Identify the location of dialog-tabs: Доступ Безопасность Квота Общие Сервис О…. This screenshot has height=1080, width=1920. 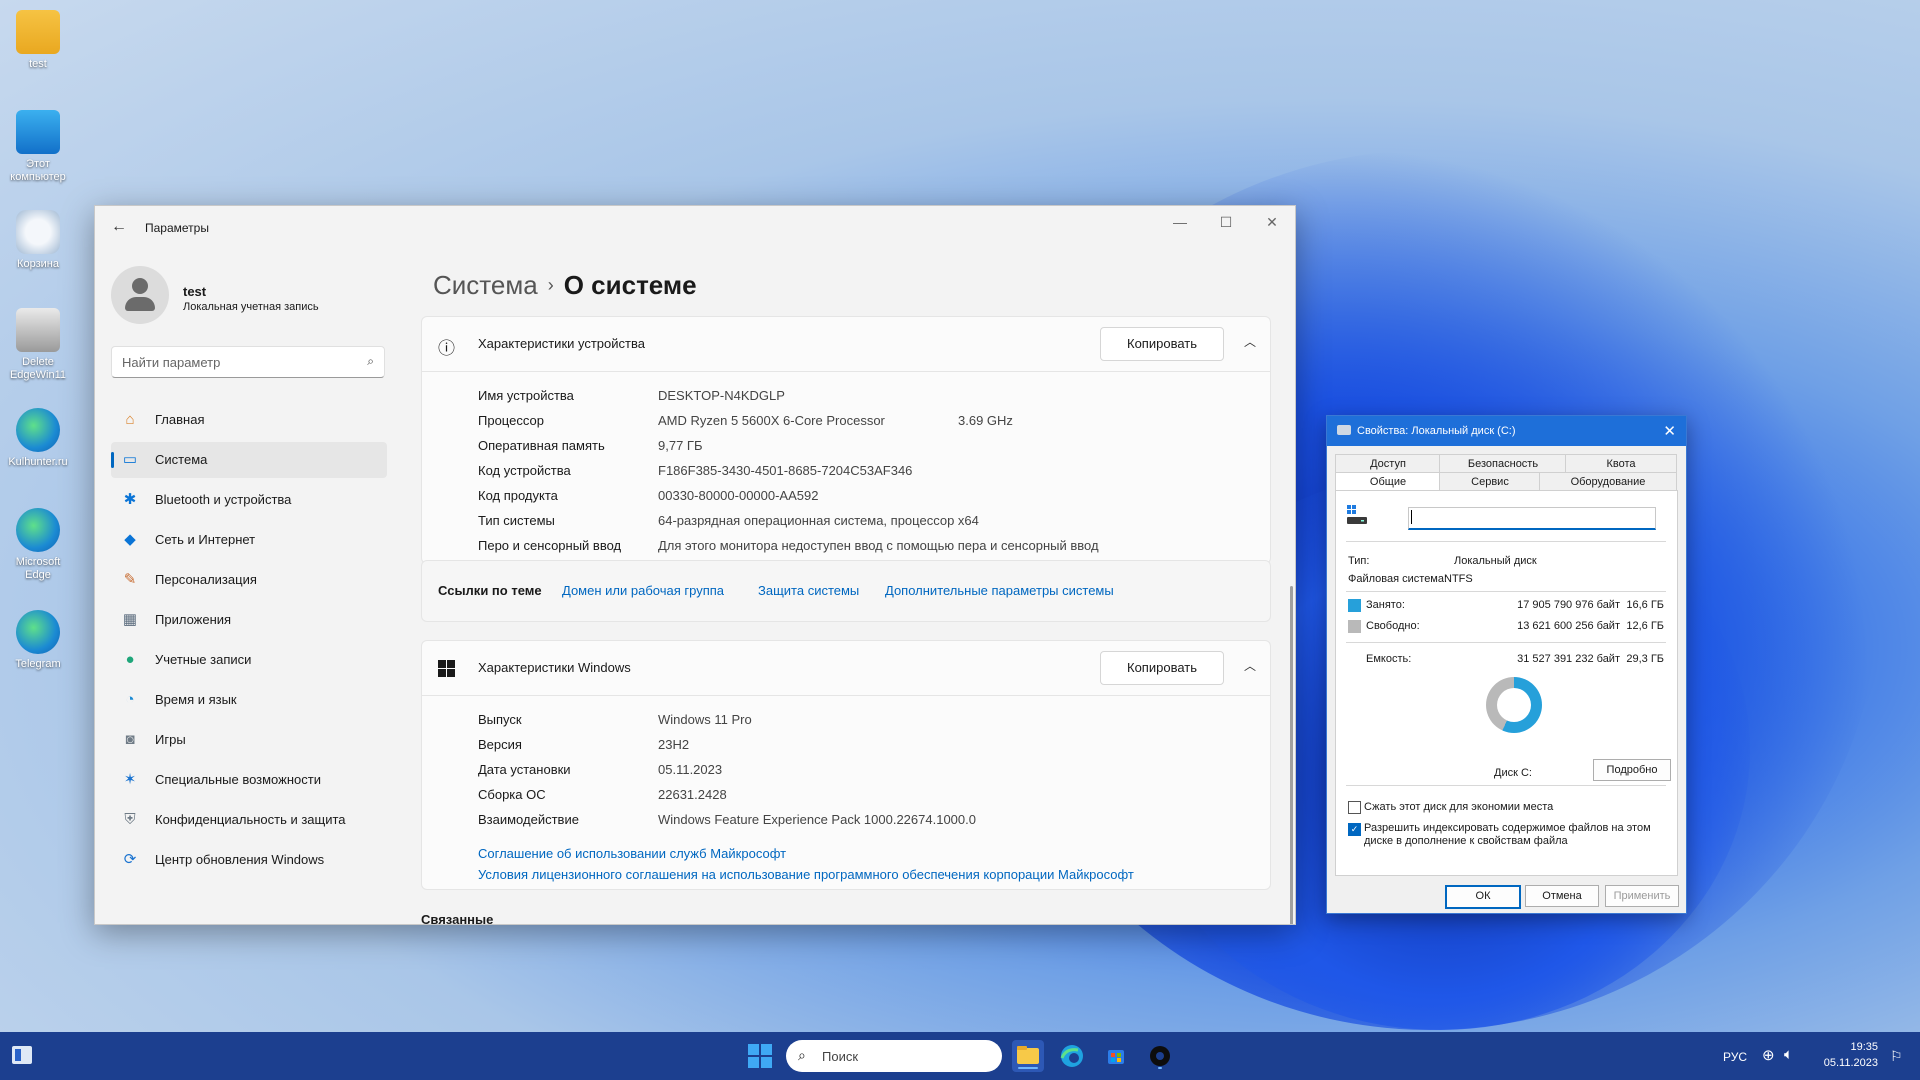
(1506, 473).